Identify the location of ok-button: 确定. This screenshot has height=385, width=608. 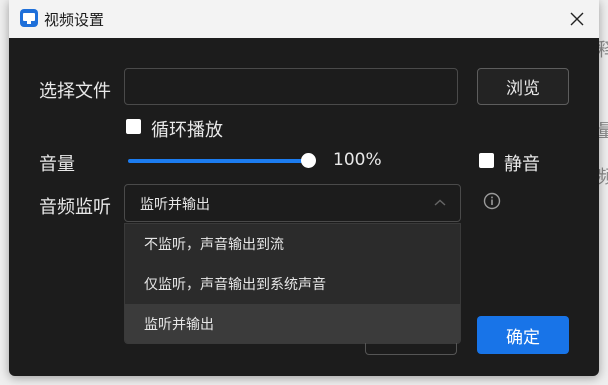
(523, 335).